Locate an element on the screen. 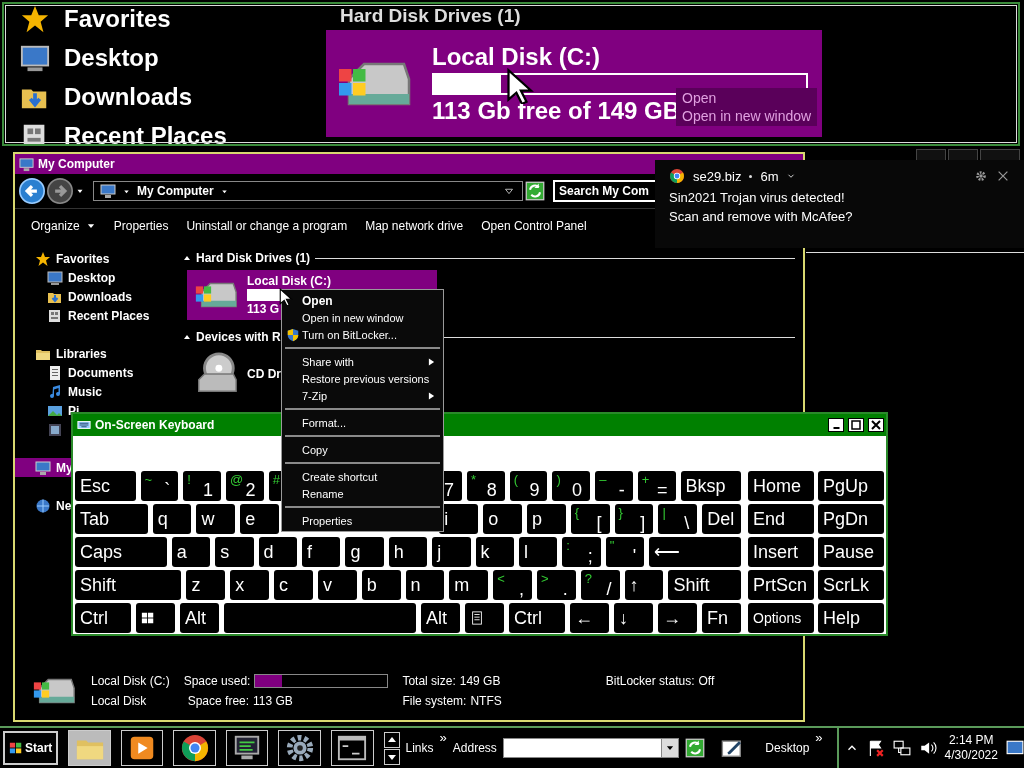 The width and height of the screenshot is (1024, 768). group-header: Devices with R is located at coordinates (238, 337).